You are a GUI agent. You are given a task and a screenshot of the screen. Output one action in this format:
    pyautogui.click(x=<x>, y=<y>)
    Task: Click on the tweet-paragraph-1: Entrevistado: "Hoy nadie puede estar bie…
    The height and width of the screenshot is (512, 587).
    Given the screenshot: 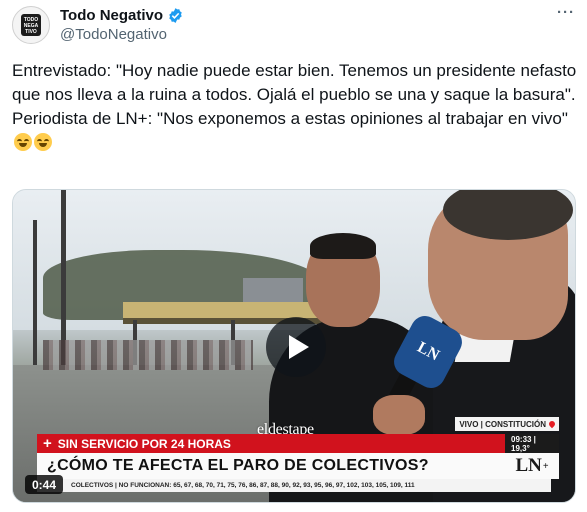 What is the action you would take?
    pyautogui.click(x=294, y=82)
    